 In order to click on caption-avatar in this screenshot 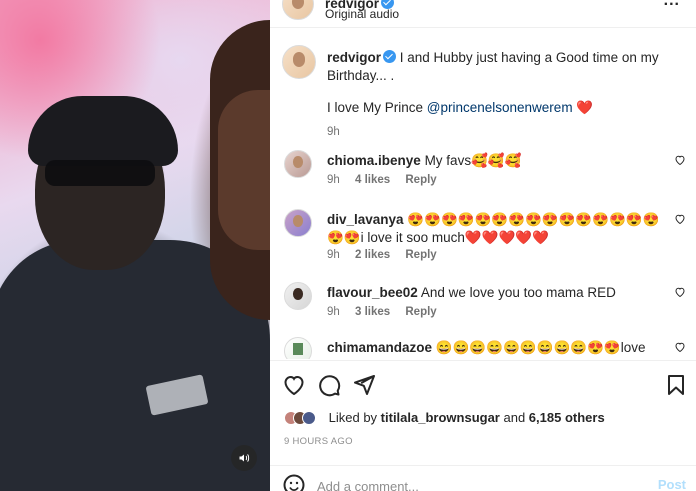, I will do `click(299, 62)`.